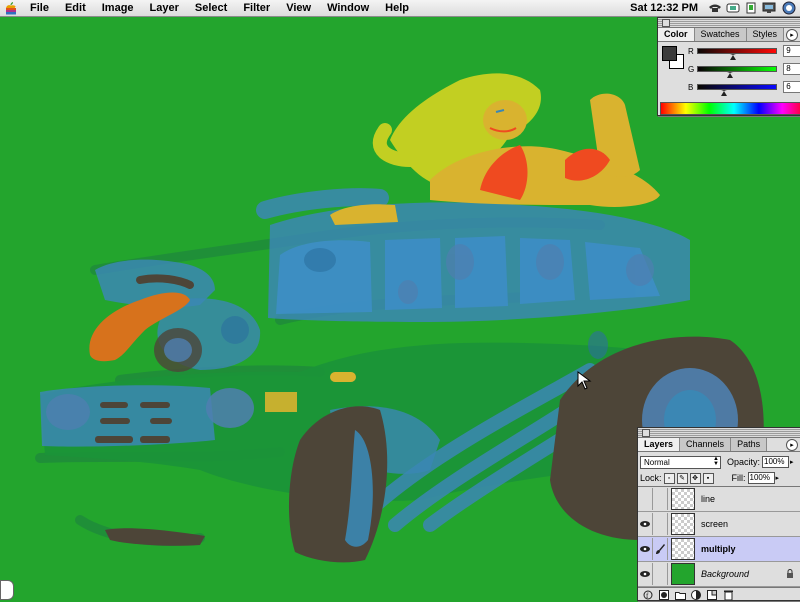  Describe the element at coordinates (648, 595) in the screenshot. I see `layer-style-button: f` at that location.